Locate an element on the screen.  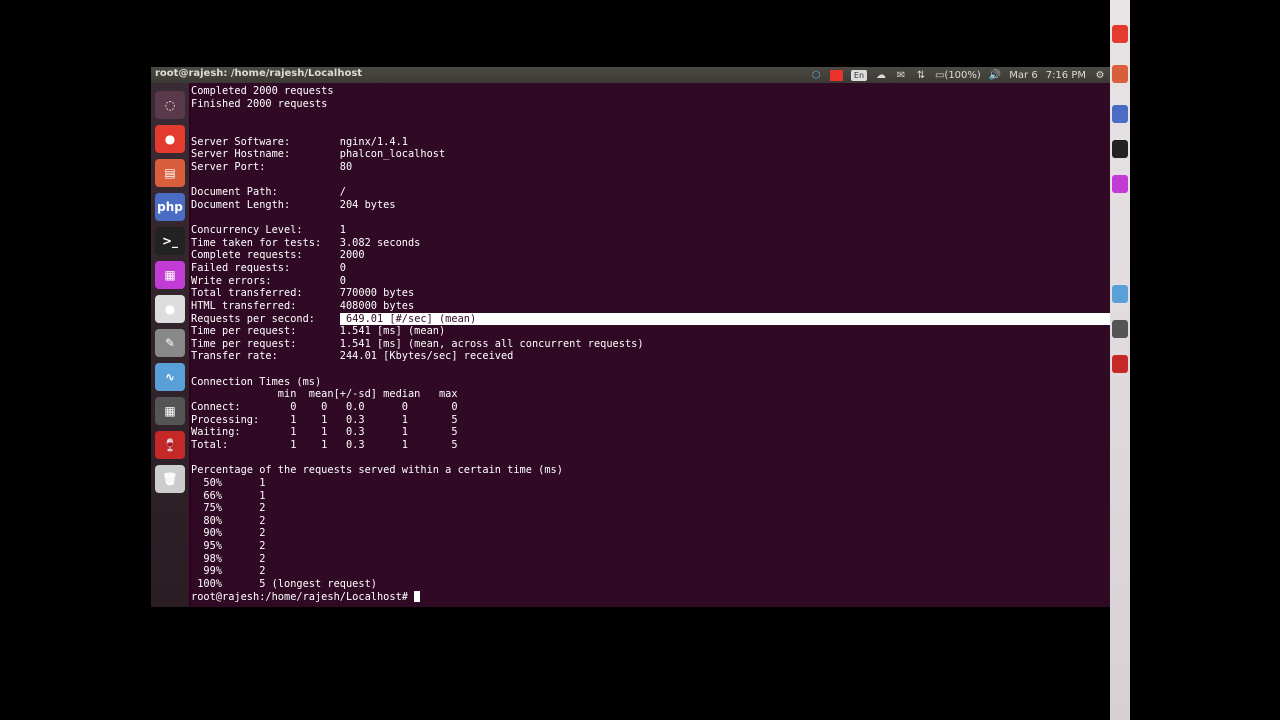
terminal-line: 66% 1 is located at coordinates (650, 496).